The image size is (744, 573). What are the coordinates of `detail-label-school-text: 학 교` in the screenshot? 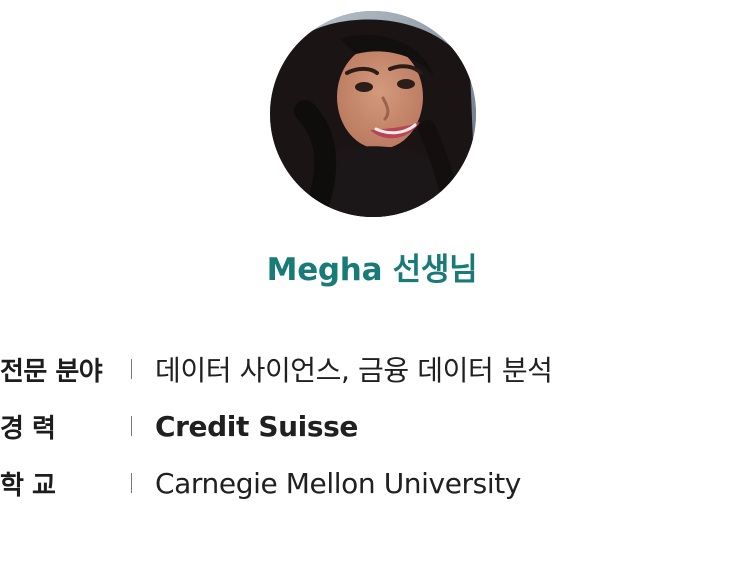 It's located at (28, 485).